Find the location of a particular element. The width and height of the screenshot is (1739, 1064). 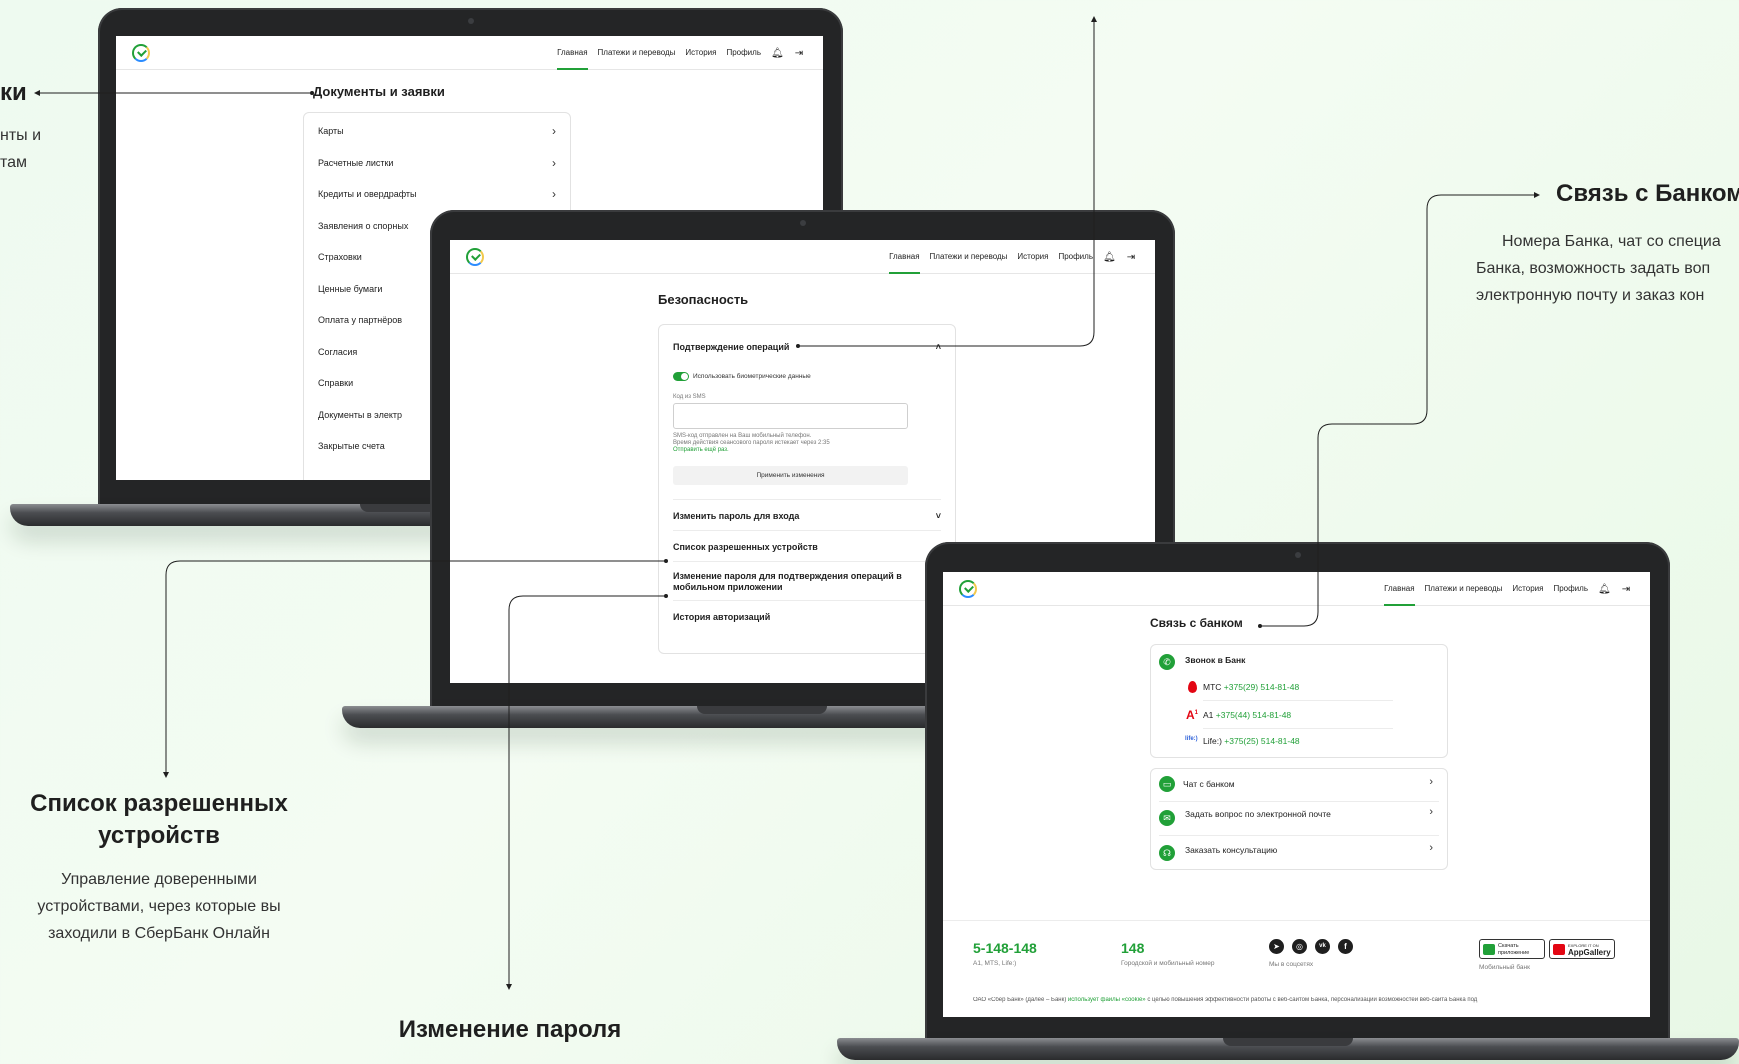

annotation-line: электронную почту и заказ кон is located at coordinates (1590, 295).